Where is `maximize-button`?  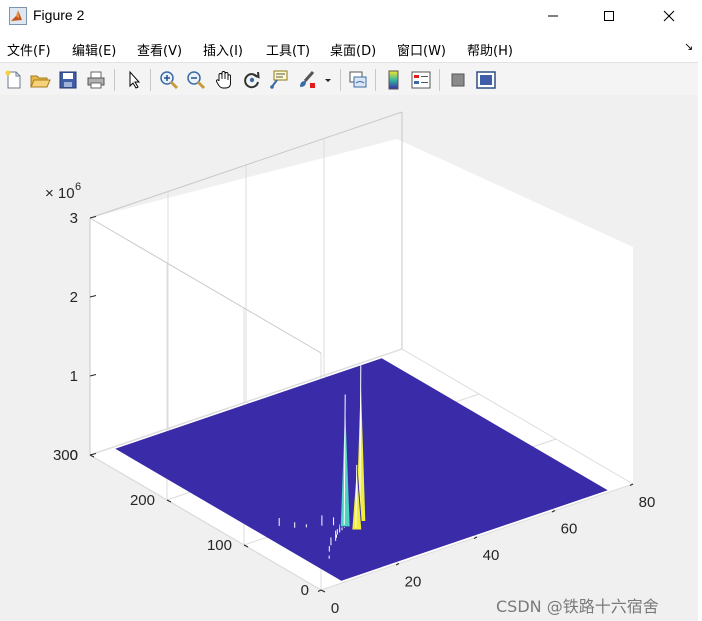 maximize-button is located at coordinates (609, 16).